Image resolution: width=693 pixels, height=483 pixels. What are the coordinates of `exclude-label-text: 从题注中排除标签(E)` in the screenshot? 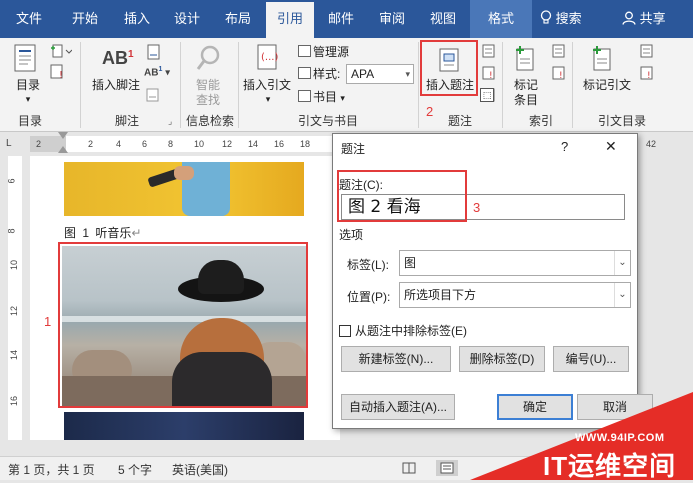 It's located at (411, 331).